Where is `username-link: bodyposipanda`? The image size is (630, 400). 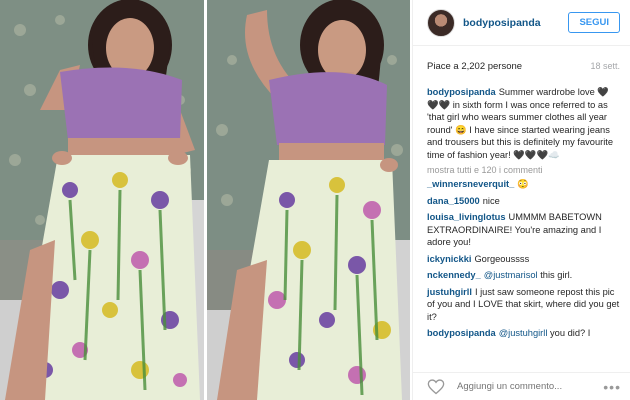 username-link: bodyposipanda is located at coordinates (515, 23).